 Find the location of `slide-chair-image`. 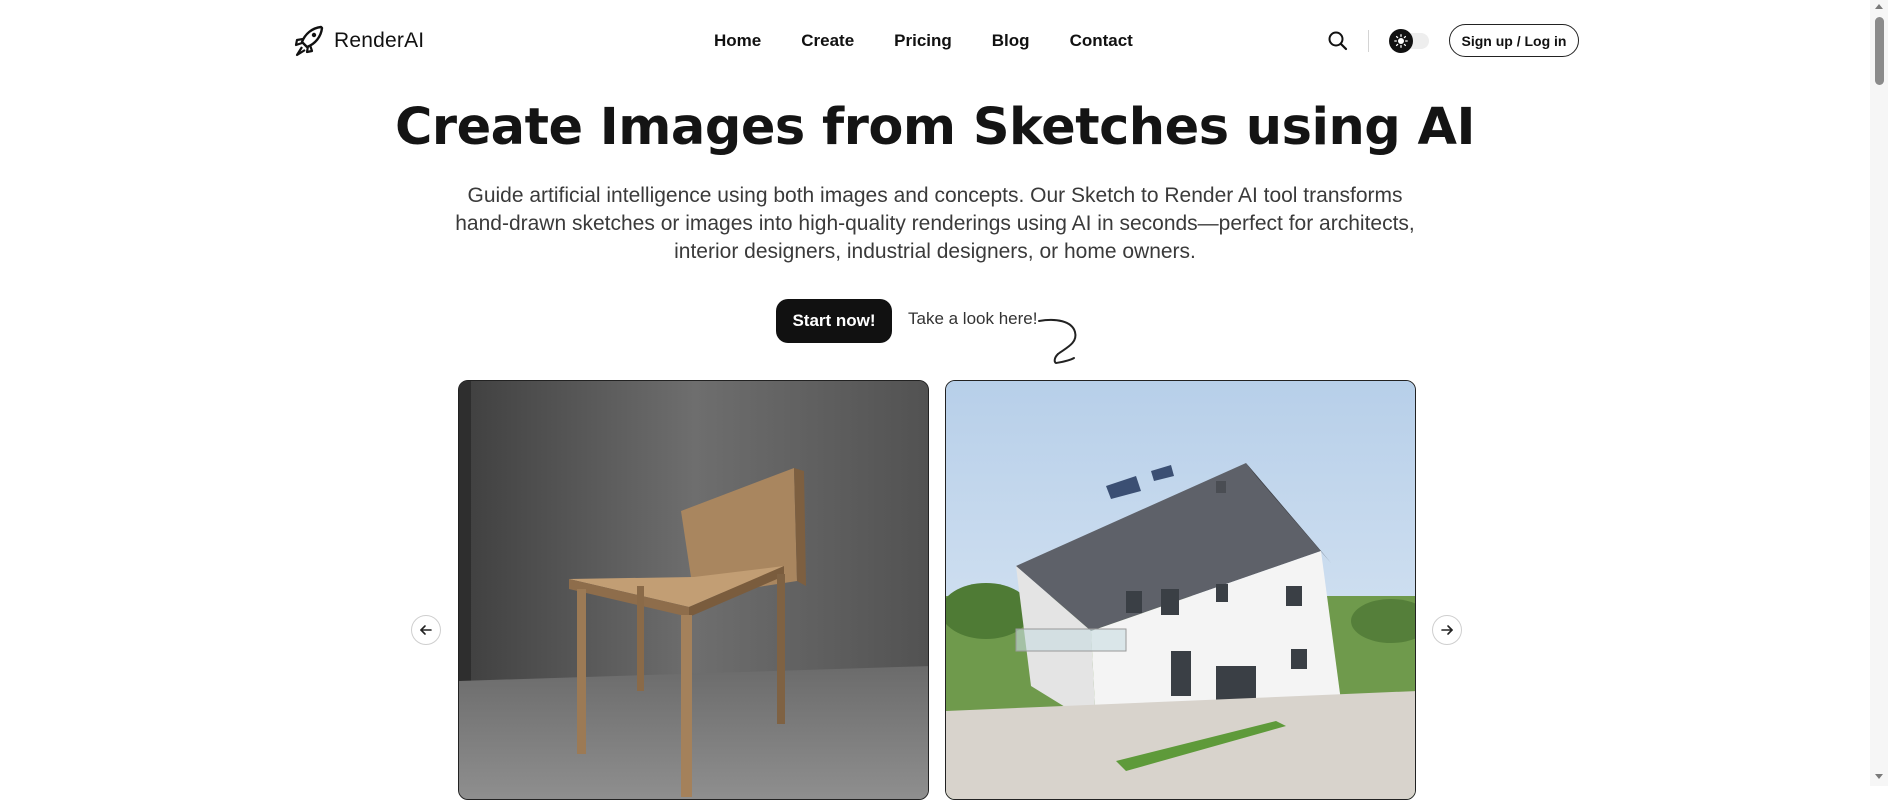

slide-chair-image is located at coordinates (693, 590).